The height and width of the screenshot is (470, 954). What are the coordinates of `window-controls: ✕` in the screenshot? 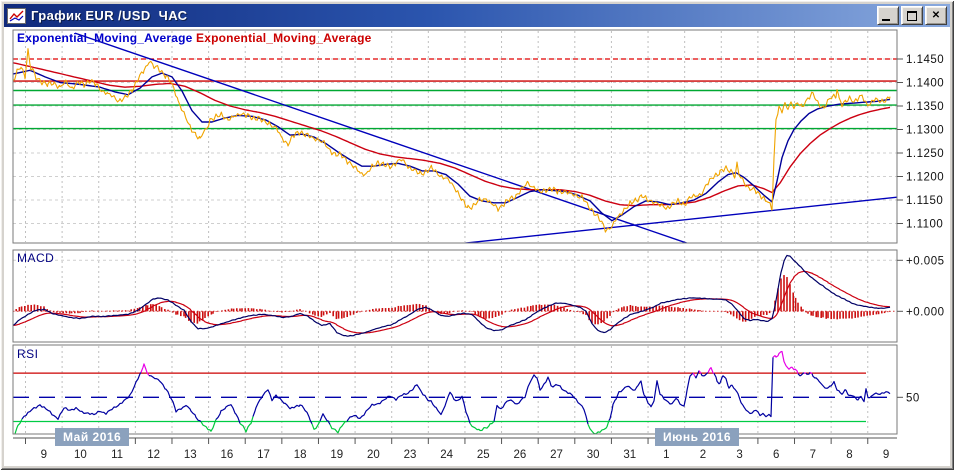 It's located at (911, 15).